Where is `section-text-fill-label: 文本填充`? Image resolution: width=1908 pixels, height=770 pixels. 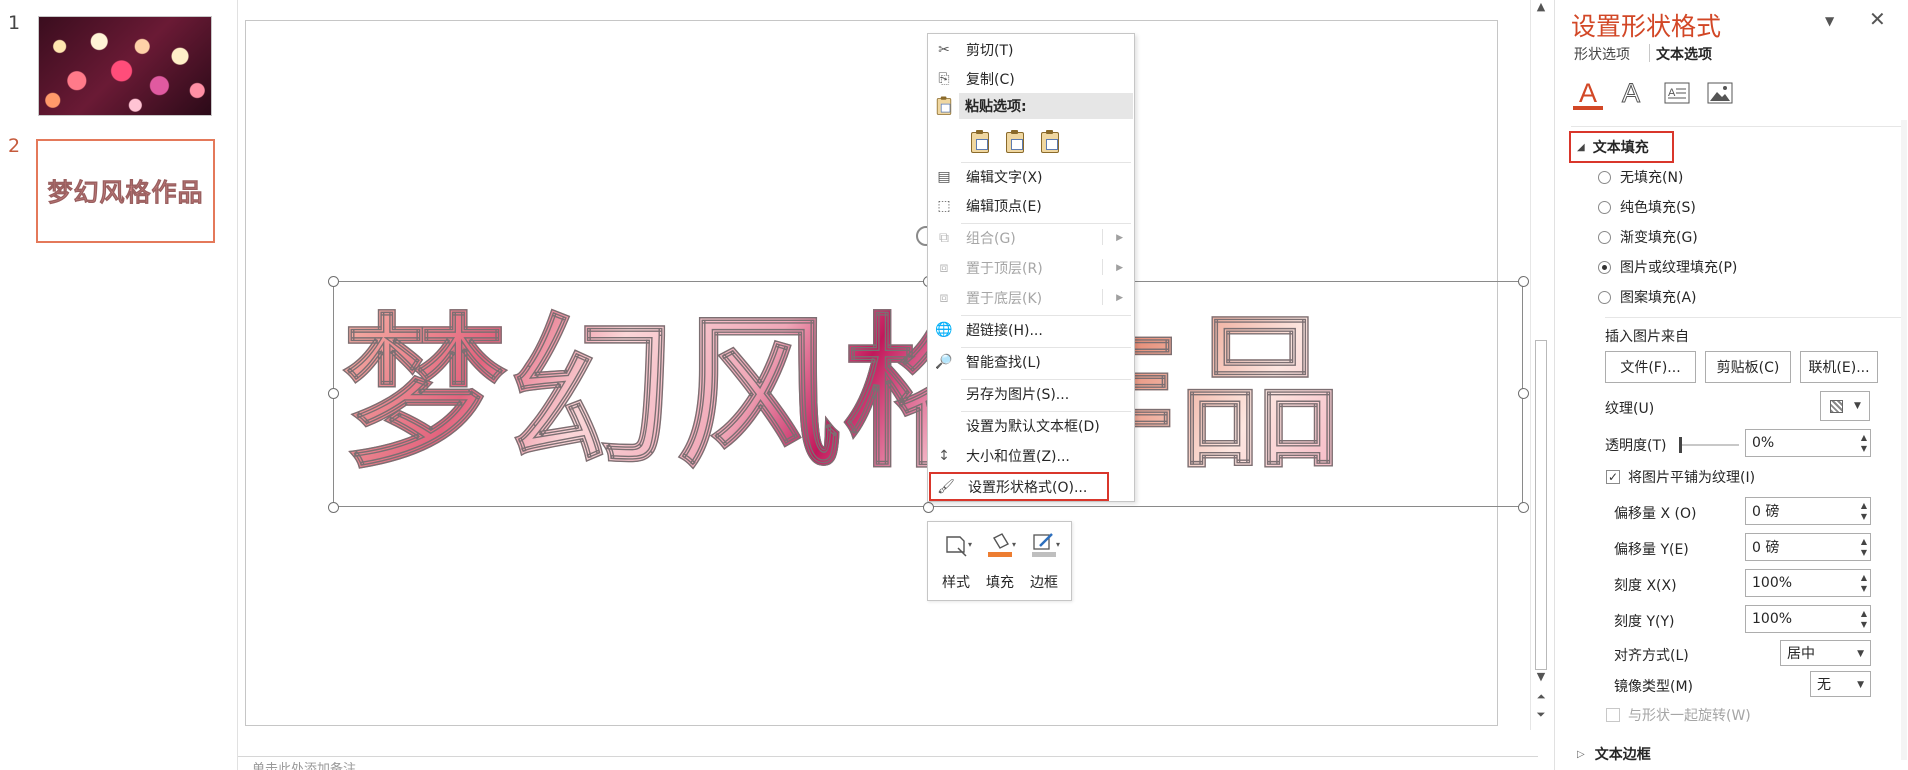 section-text-fill-label: 文本填充 is located at coordinates (1620, 148).